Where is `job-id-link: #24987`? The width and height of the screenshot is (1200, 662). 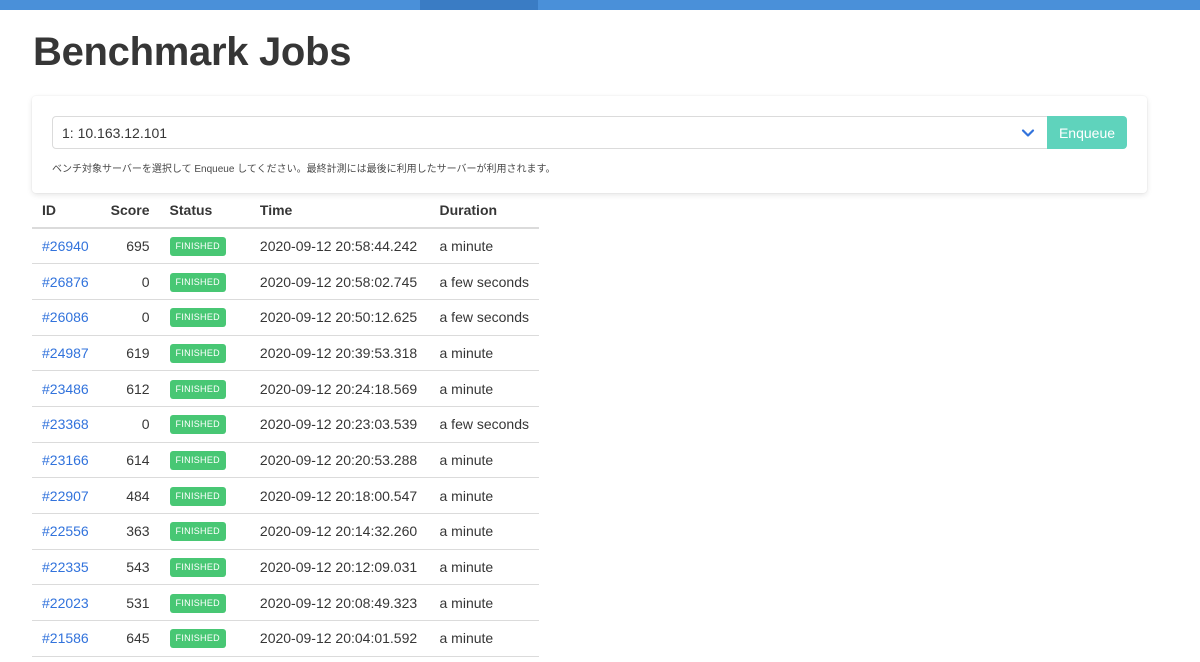
job-id-link: #24987 is located at coordinates (65, 353).